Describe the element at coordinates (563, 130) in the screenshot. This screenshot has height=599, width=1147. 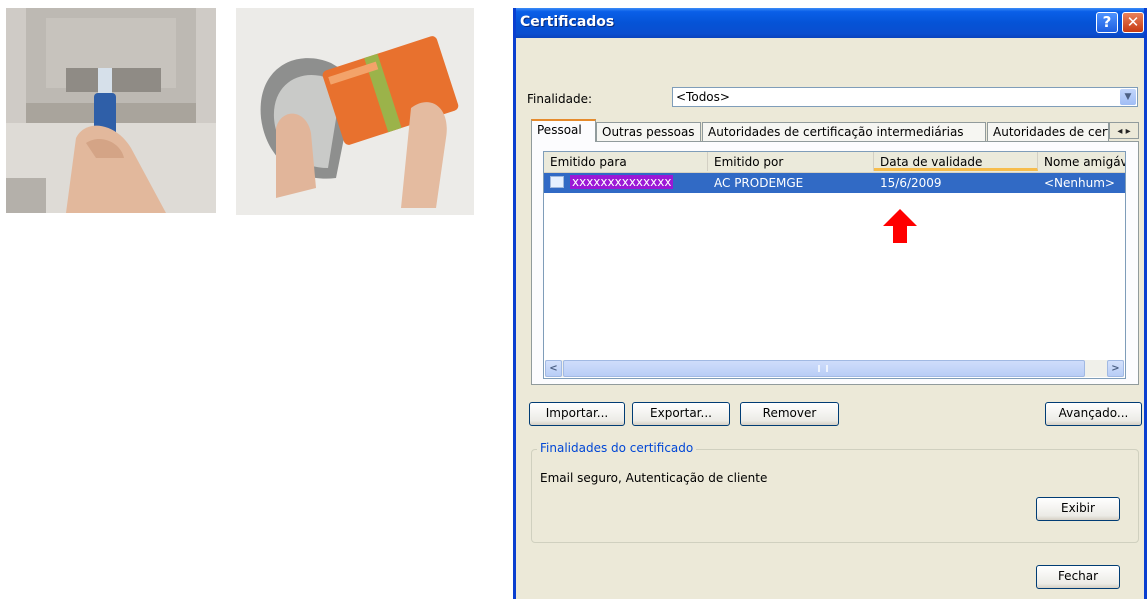
I see `tab-pessoal: Pessoal` at that location.